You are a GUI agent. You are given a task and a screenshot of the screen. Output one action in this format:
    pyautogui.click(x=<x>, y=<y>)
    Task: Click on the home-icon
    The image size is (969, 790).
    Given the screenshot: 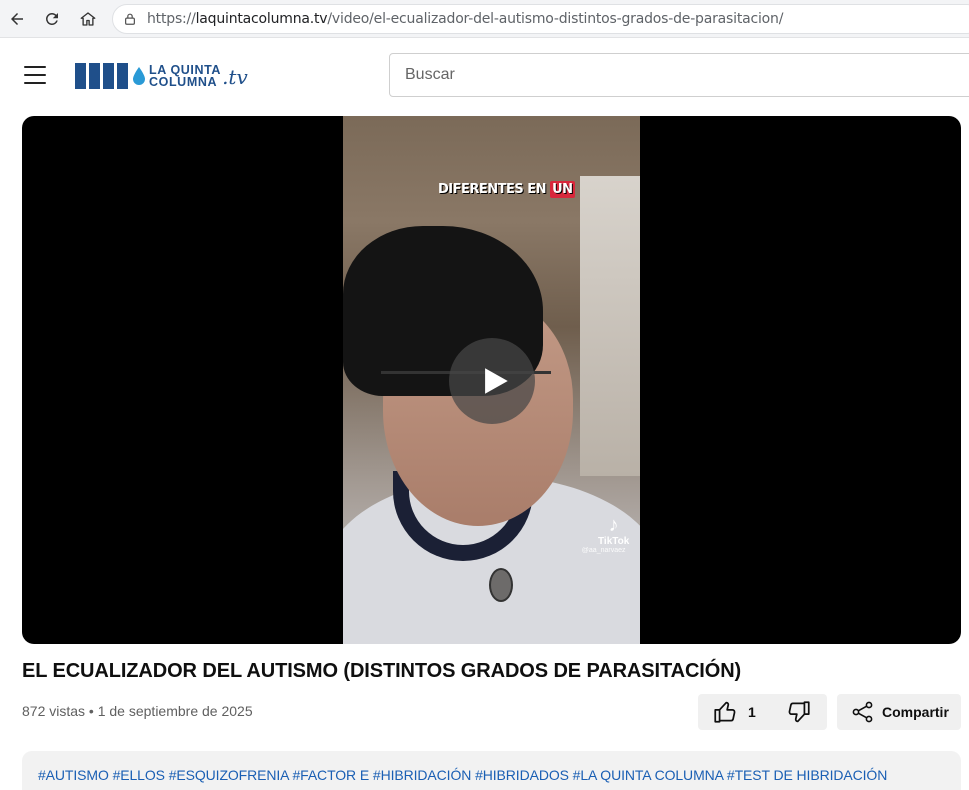 What is the action you would take?
    pyautogui.click(x=88, y=19)
    